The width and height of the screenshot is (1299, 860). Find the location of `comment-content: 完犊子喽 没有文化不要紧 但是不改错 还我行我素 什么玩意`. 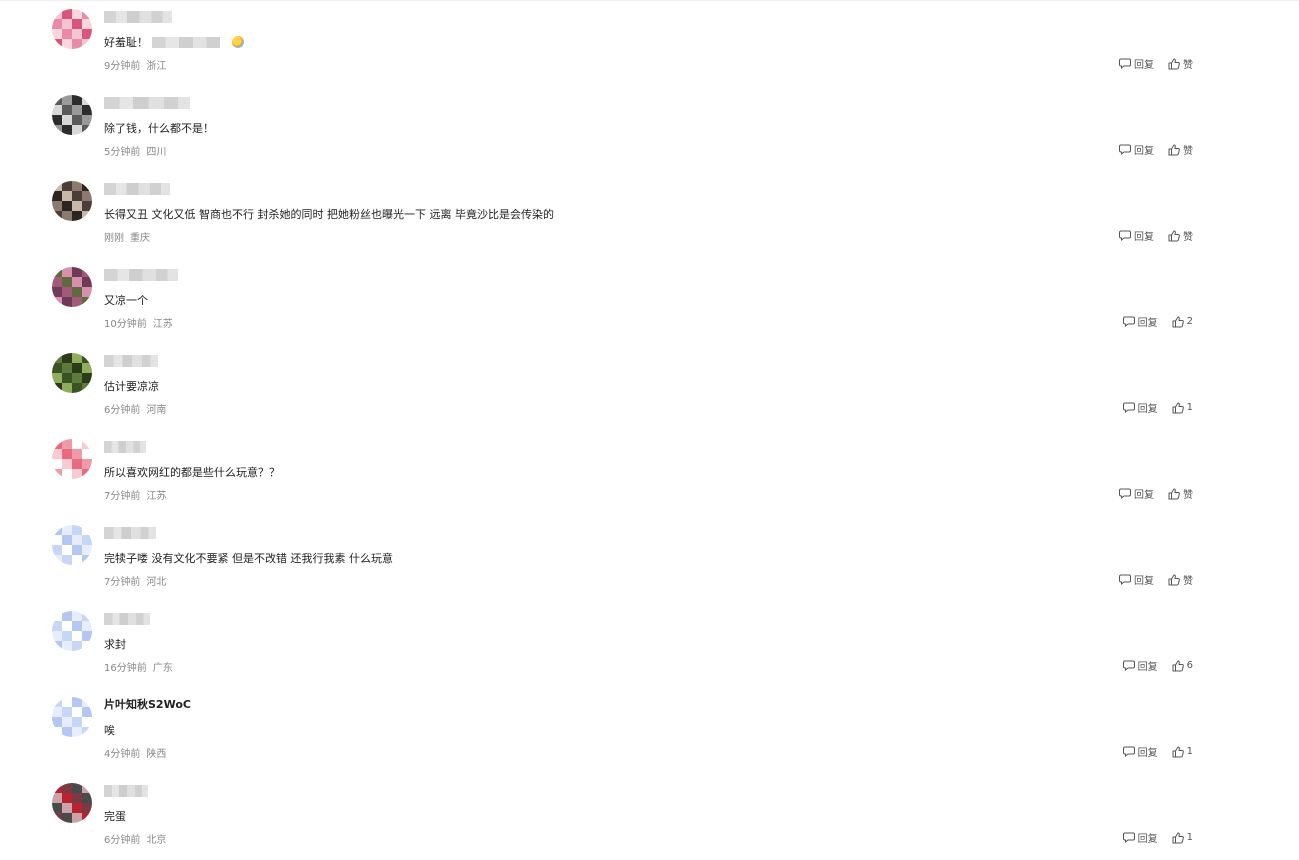

comment-content: 完犊子喽 没有文化不要紧 但是不改错 还我行我素 什么玩意 is located at coordinates (248, 558).